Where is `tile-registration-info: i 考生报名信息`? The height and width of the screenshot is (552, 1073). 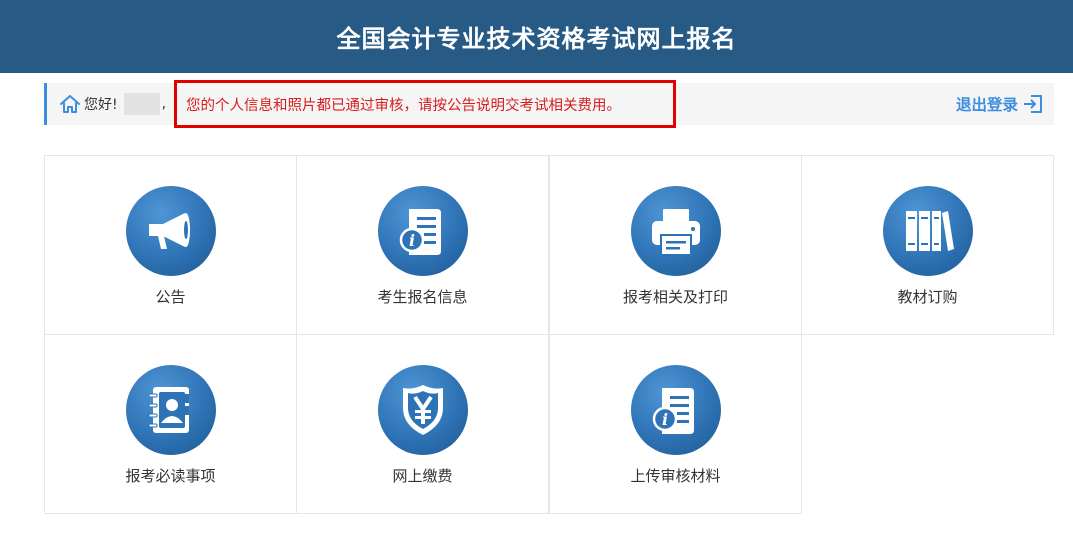 tile-registration-info: i 考生报名信息 is located at coordinates (422, 245).